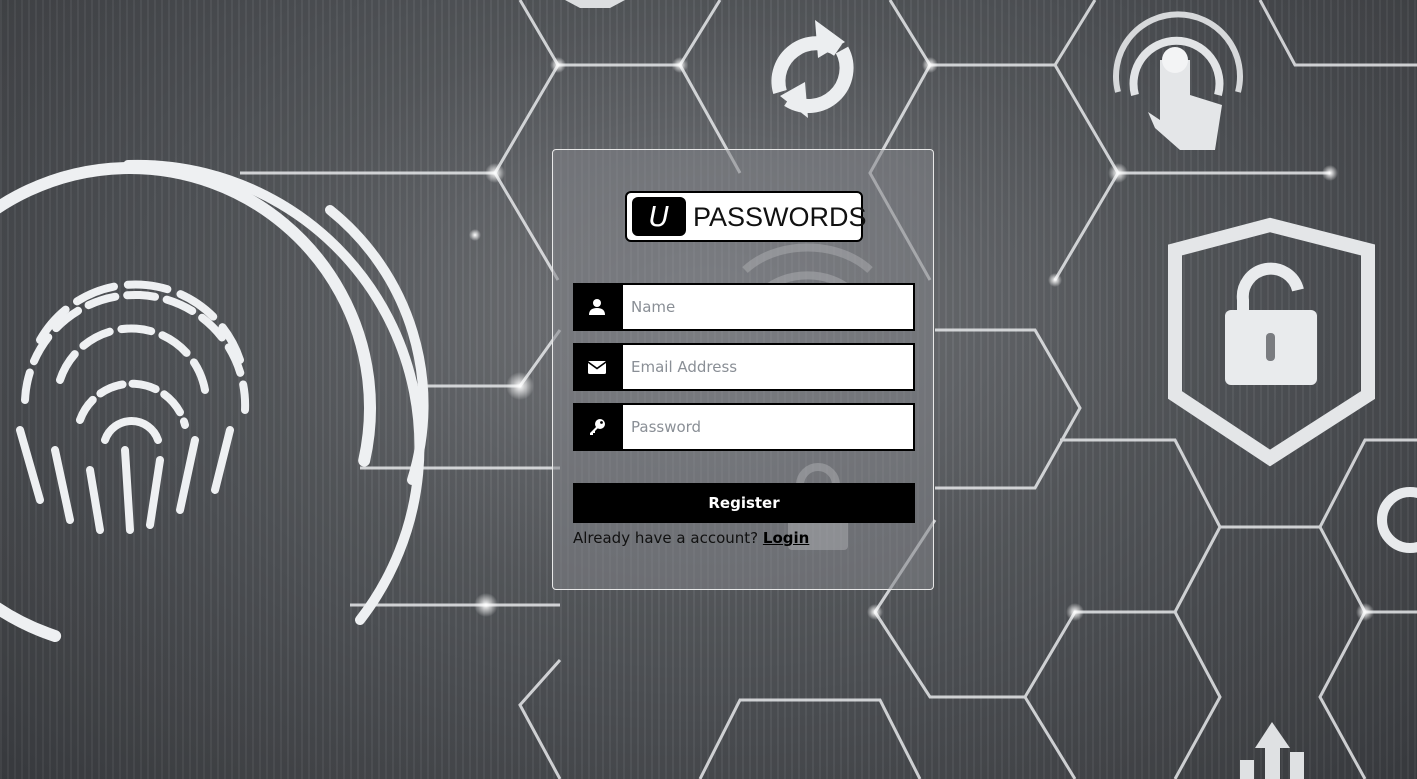  What do you see at coordinates (666, 538) in the screenshot?
I see `login-prompt-text: Already have a account?` at bounding box center [666, 538].